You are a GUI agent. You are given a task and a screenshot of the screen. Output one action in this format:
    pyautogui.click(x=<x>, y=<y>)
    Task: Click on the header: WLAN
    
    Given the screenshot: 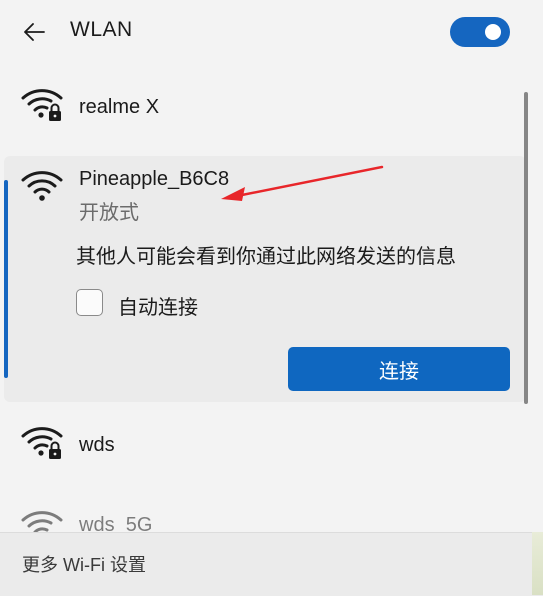 What is the action you would take?
    pyautogui.click(x=271, y=32)
    